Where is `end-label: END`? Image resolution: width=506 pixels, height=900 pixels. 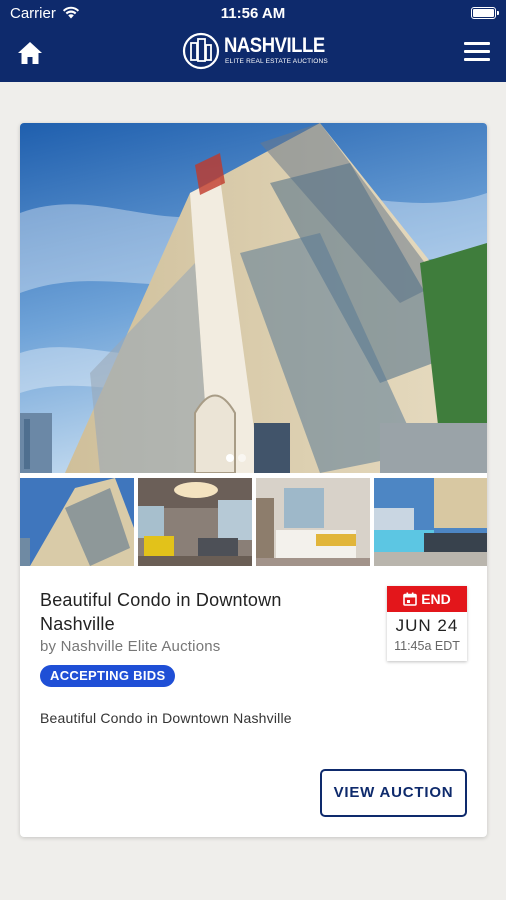
end-label: END is located at coordinates (436, 599).